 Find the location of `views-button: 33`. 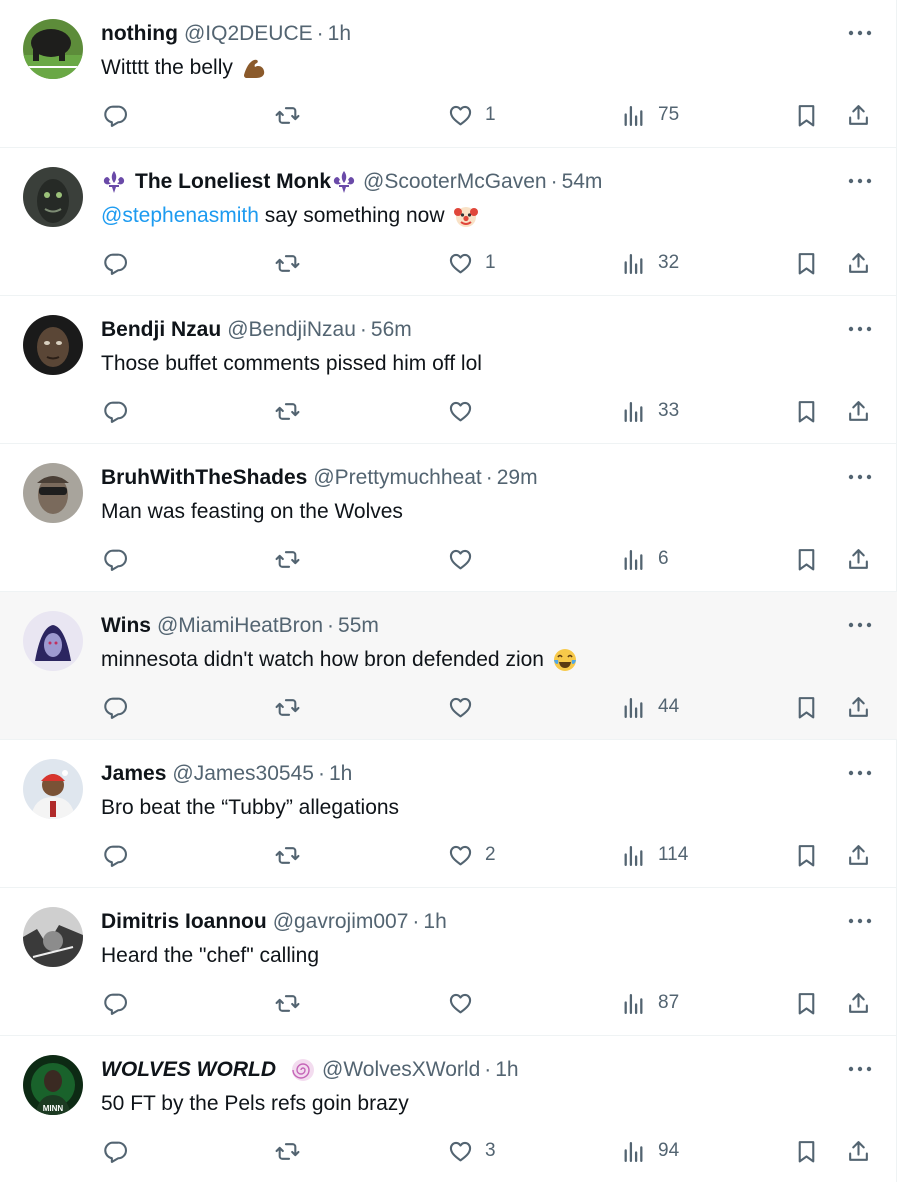

views-button: 33 is located at coordinates (650, 411).